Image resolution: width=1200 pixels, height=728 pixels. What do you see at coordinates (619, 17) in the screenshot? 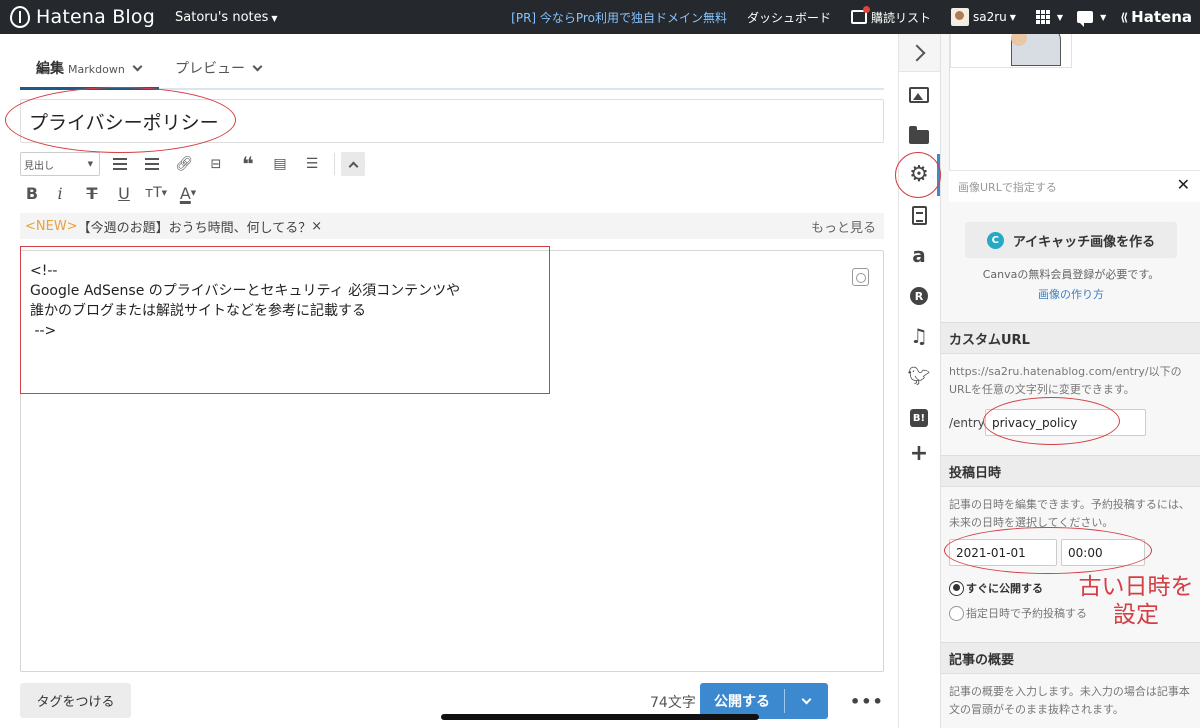
I see `pr-link: [PR] 今ならPro利用で独自ドメイン無料` at bounding box center [619, 17].